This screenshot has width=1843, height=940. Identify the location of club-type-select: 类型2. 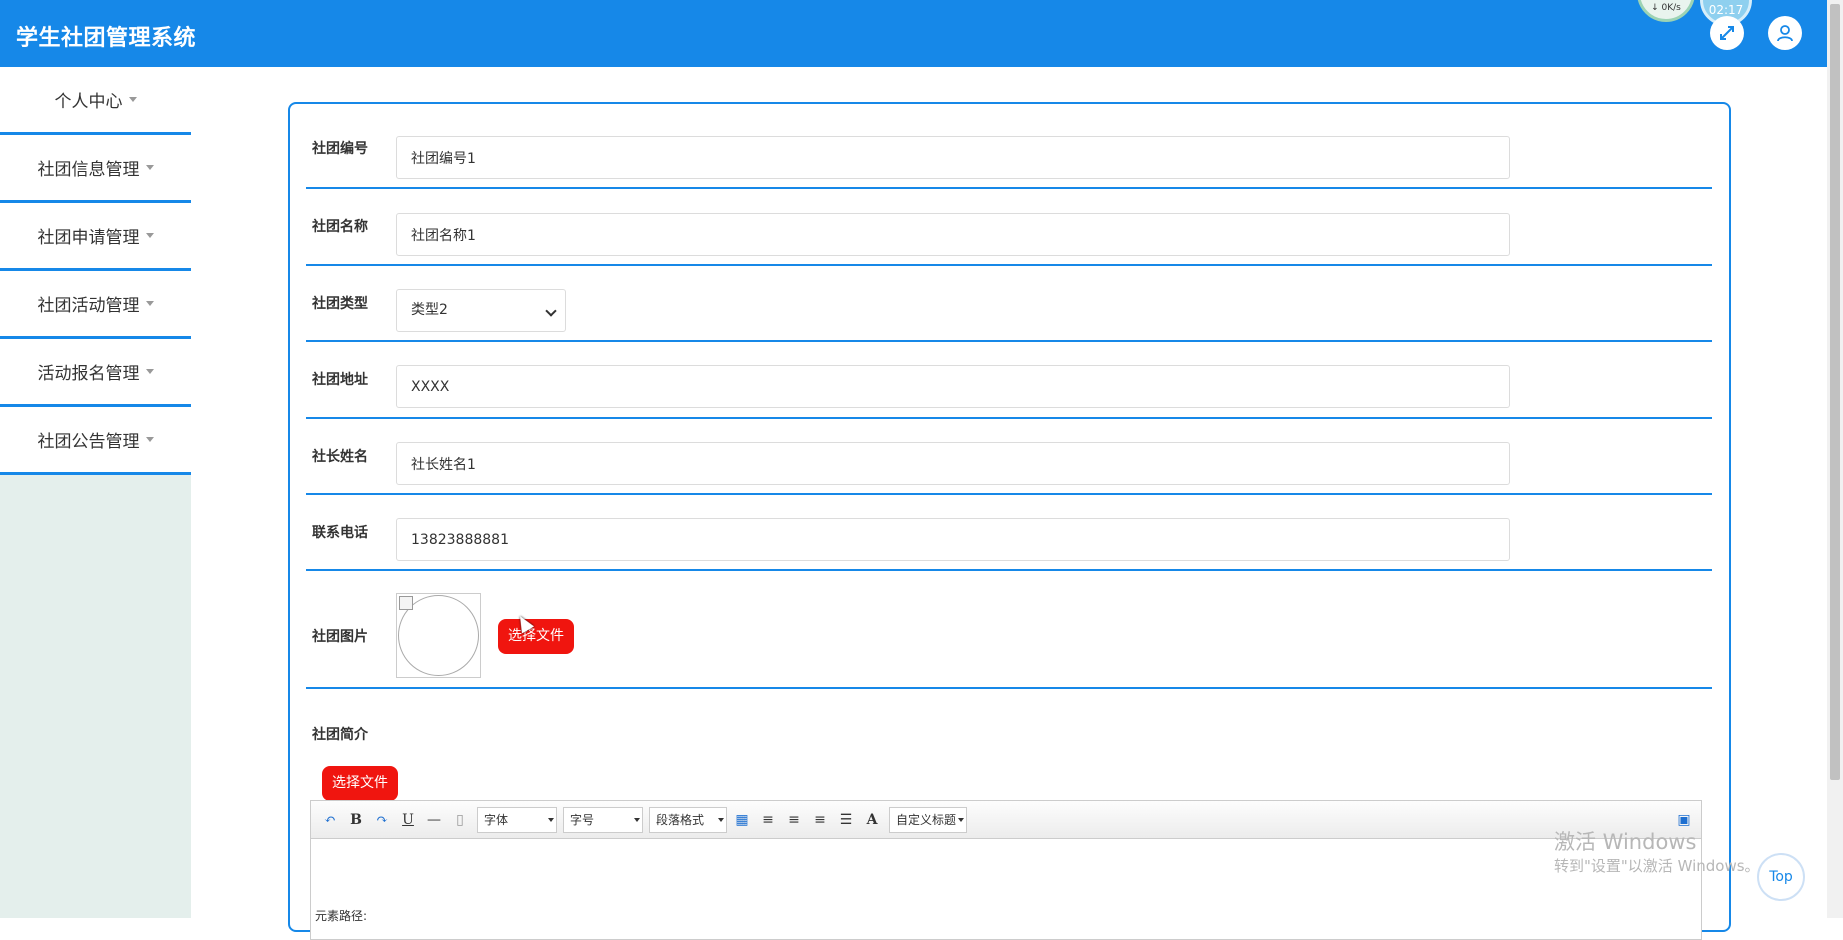
(481, 310).